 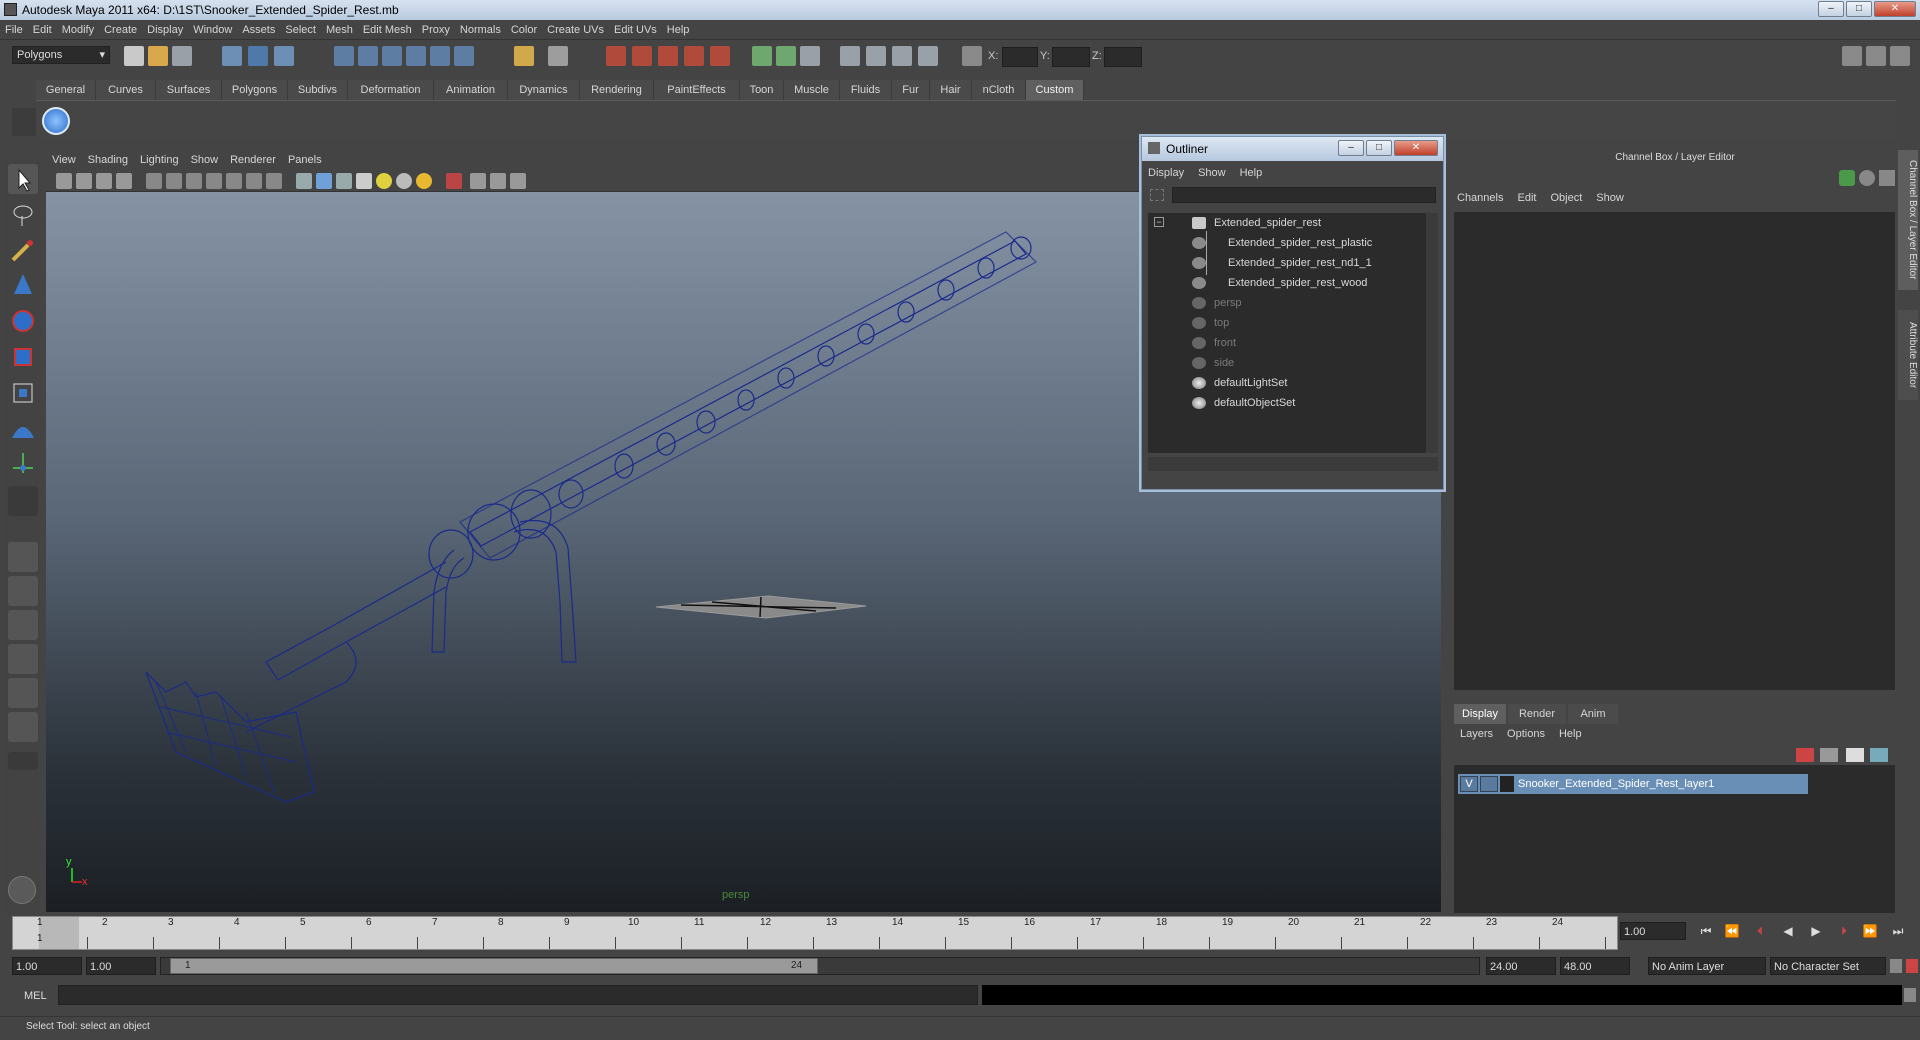 I want to click on checkmark-icon, so click(x=56, y=121).